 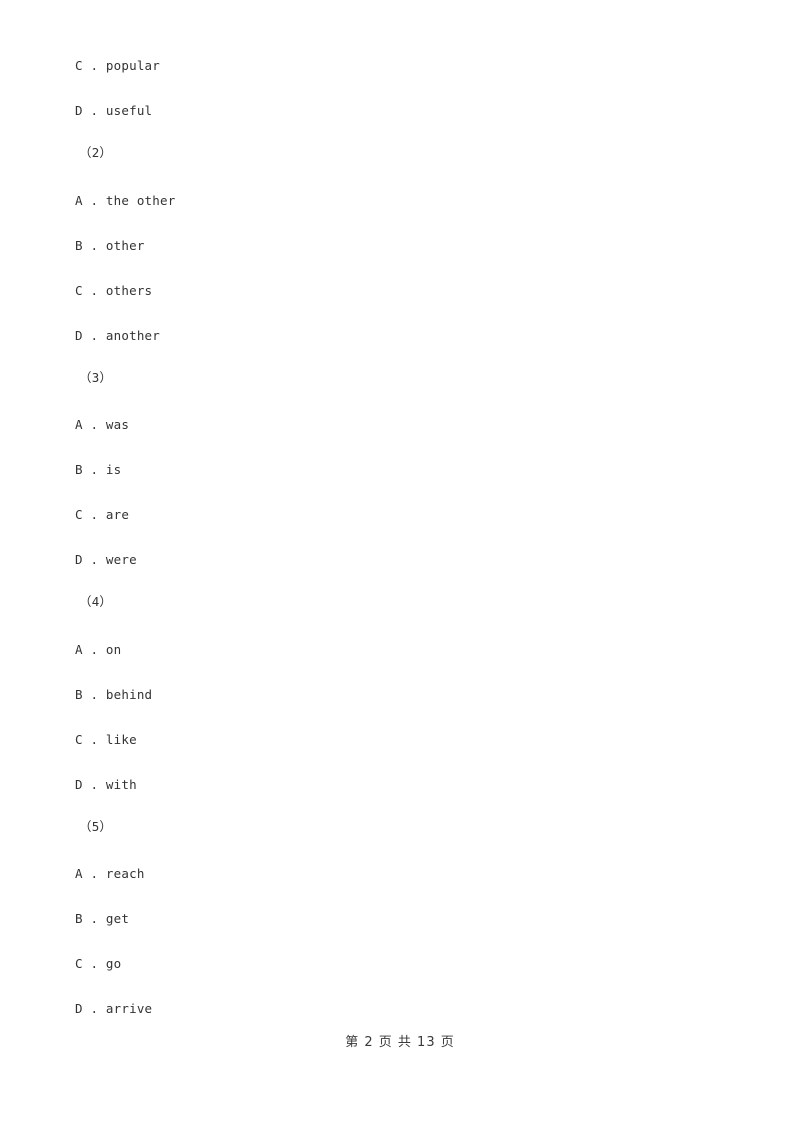 I want to click on option-text: others, so click(x=129, y=290).